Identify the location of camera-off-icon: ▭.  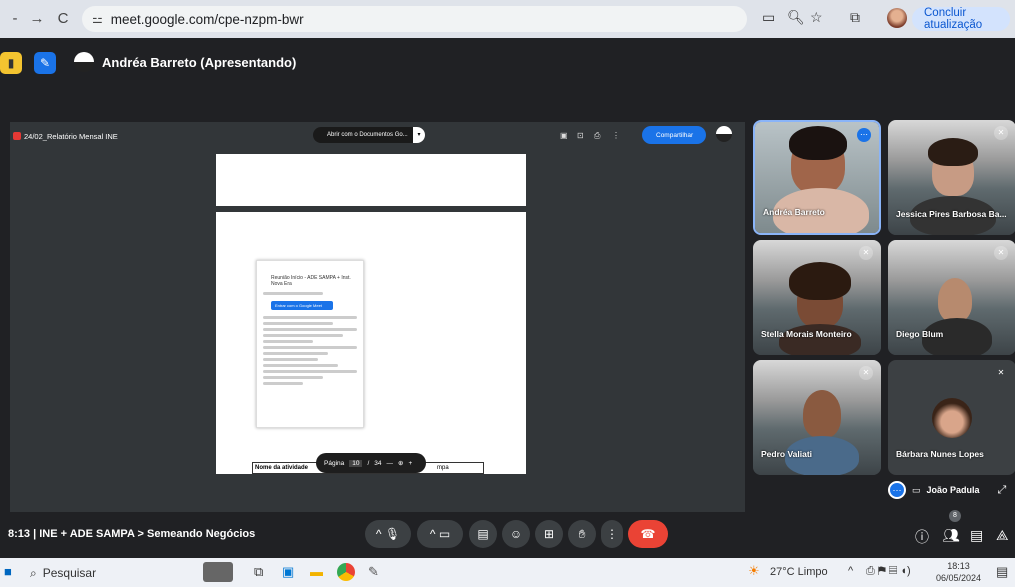
(916, 489).